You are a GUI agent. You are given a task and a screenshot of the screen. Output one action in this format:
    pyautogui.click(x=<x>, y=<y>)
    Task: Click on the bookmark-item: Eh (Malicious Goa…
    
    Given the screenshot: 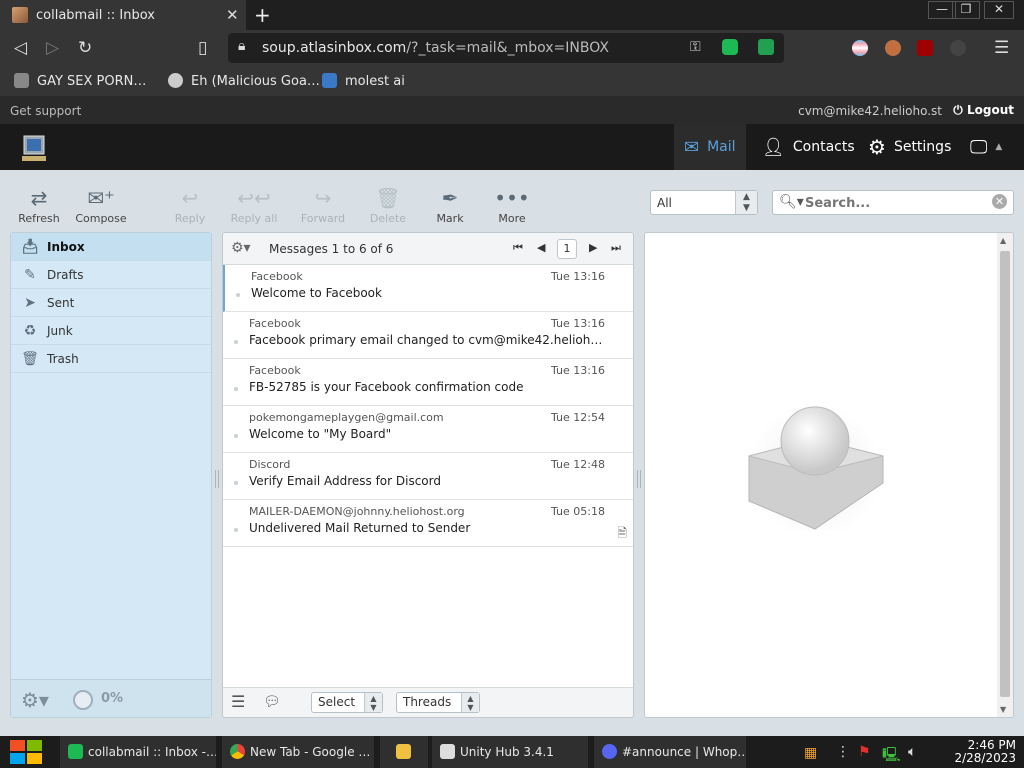 What is the action you would take?
    pyautogui.click(x=244, y=81)
    